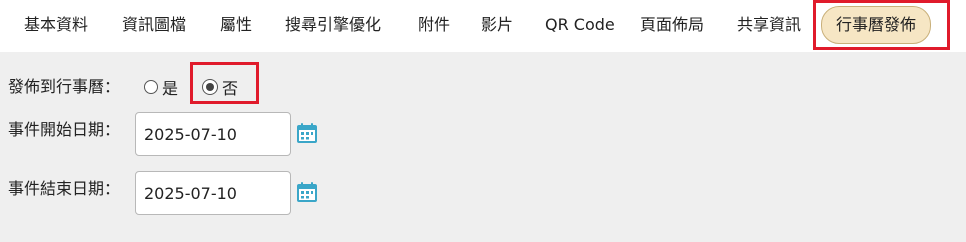 This screenshot has height=242, width=966. I want to click on tab-calendar-publish: 行事曆發佈, so click(876, 25).